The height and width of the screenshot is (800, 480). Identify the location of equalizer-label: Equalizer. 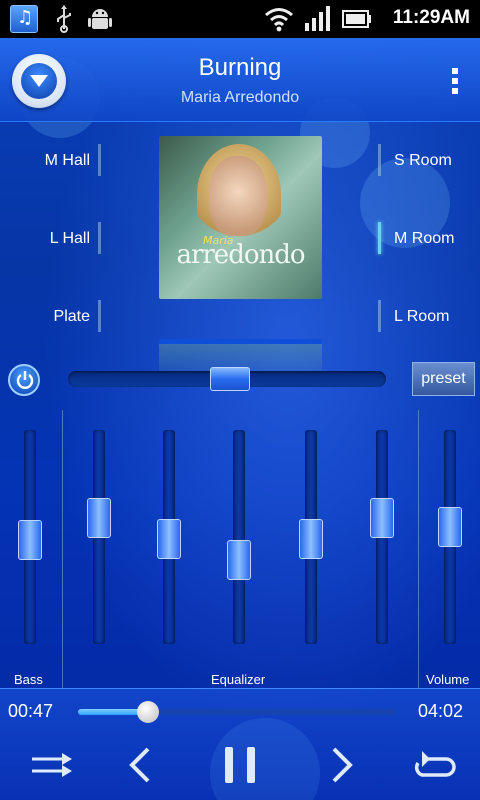
(238, 679).